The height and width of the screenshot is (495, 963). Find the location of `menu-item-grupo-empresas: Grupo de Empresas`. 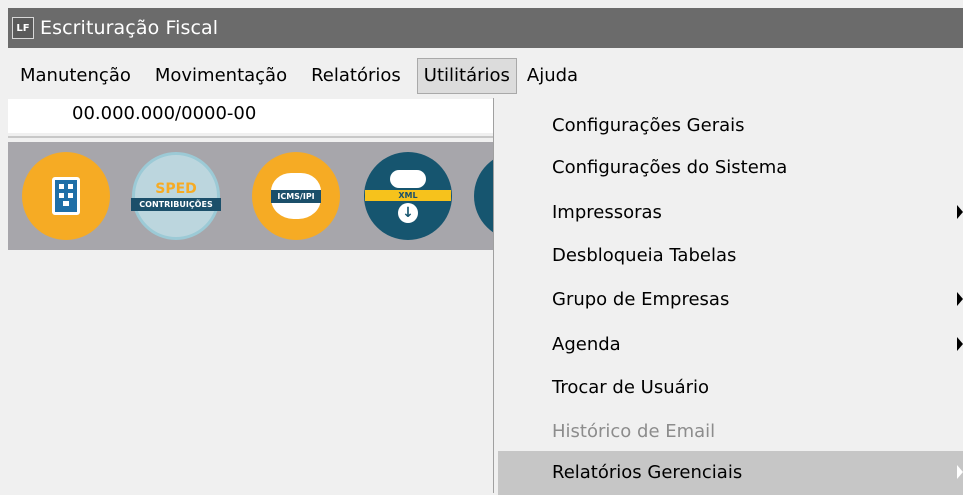

menu-item-grupo-empresas: Grupo de Empresas is located at coordinates (728, 300).